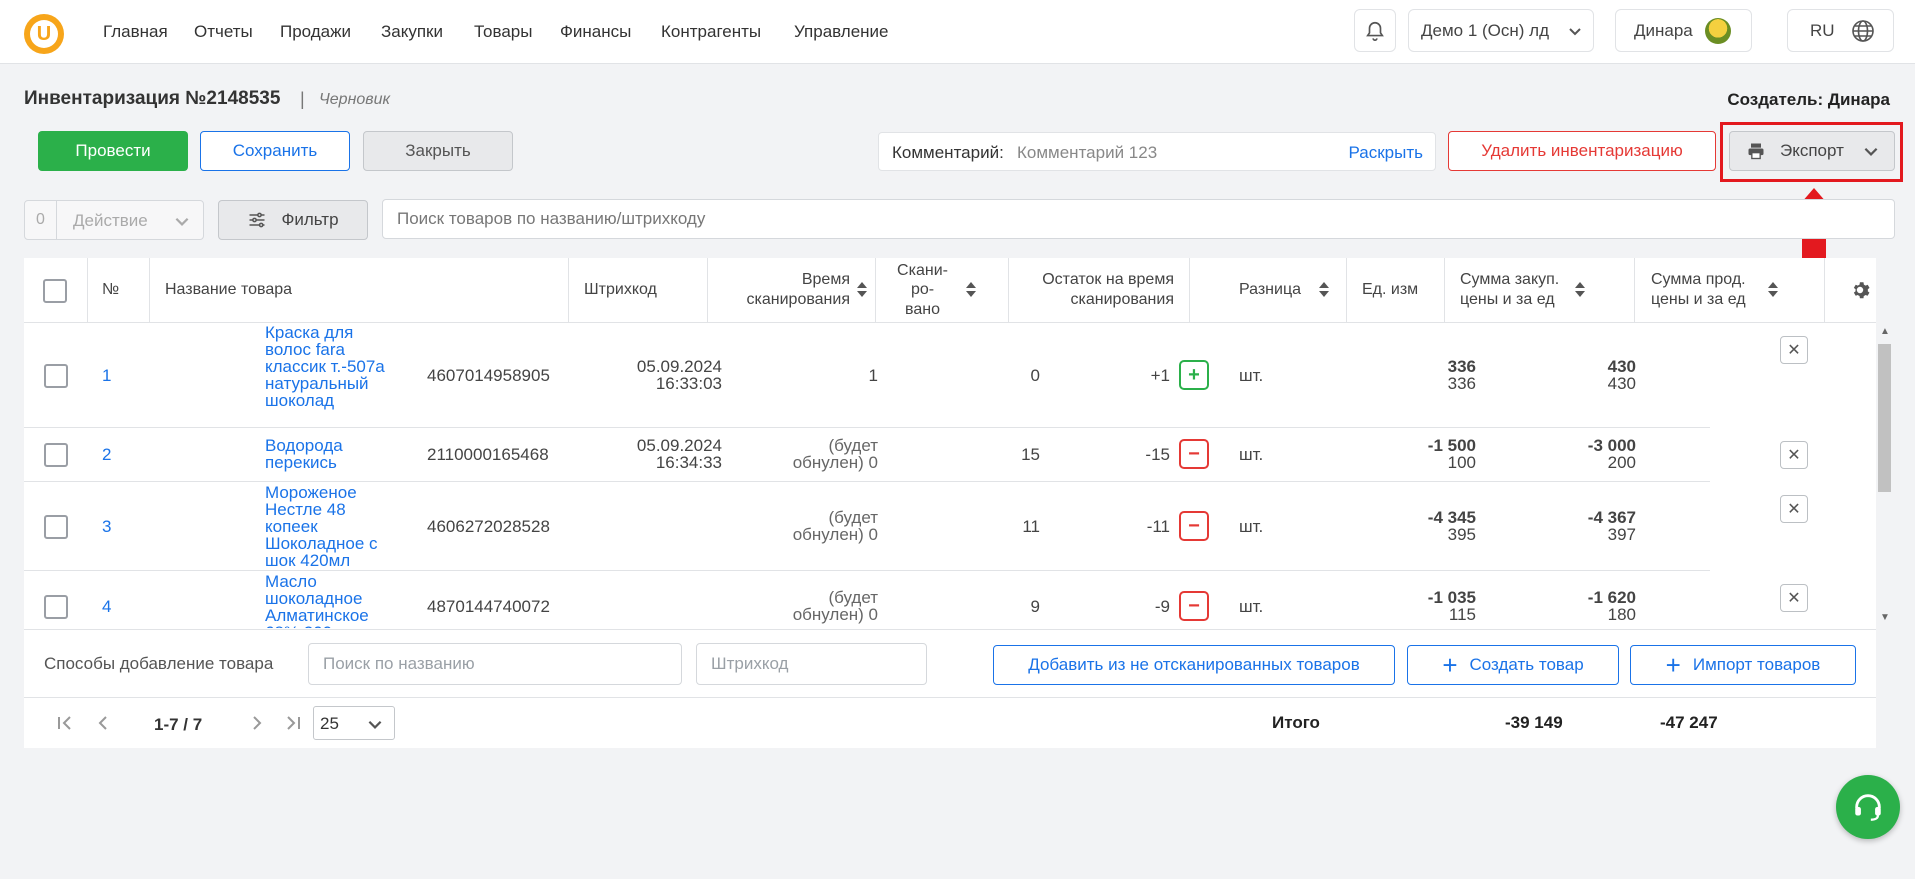 This screenshot has width=1915, height=879. What do you see at coordinates (1743, 665) in the screenshot?
I see `import-products-button: + Импорт товаров` at bounding box center [1743, 665].